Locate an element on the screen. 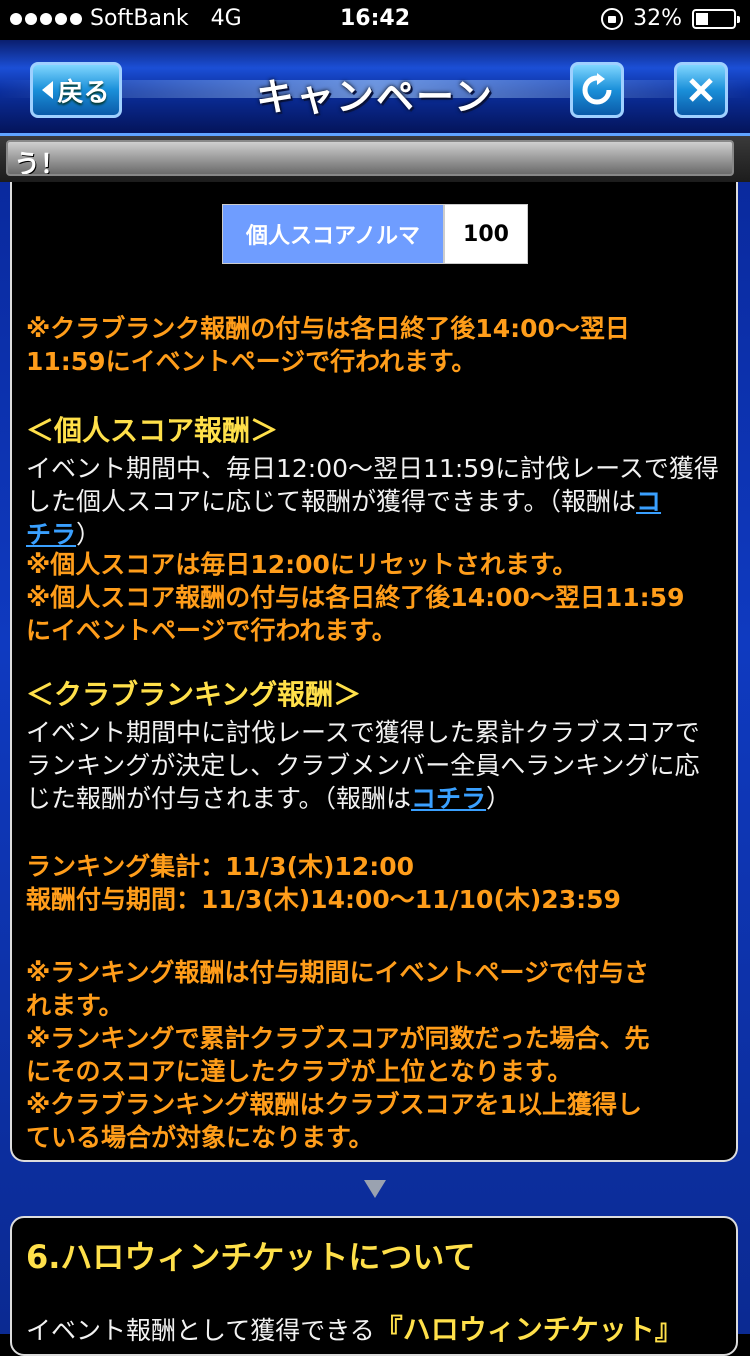  rotation-lock-icon is located at coordinates (612, 18).